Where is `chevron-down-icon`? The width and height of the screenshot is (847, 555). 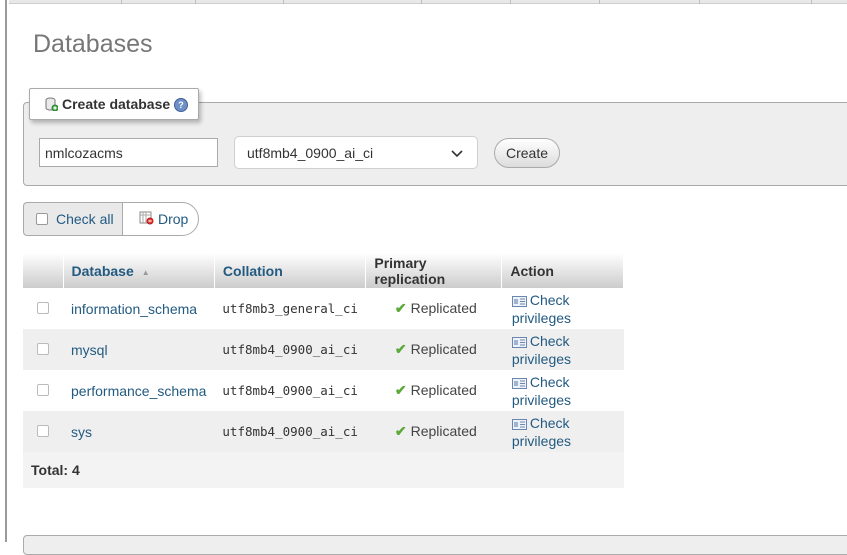
chevron-down-icon is located at coordinates (457, 154).